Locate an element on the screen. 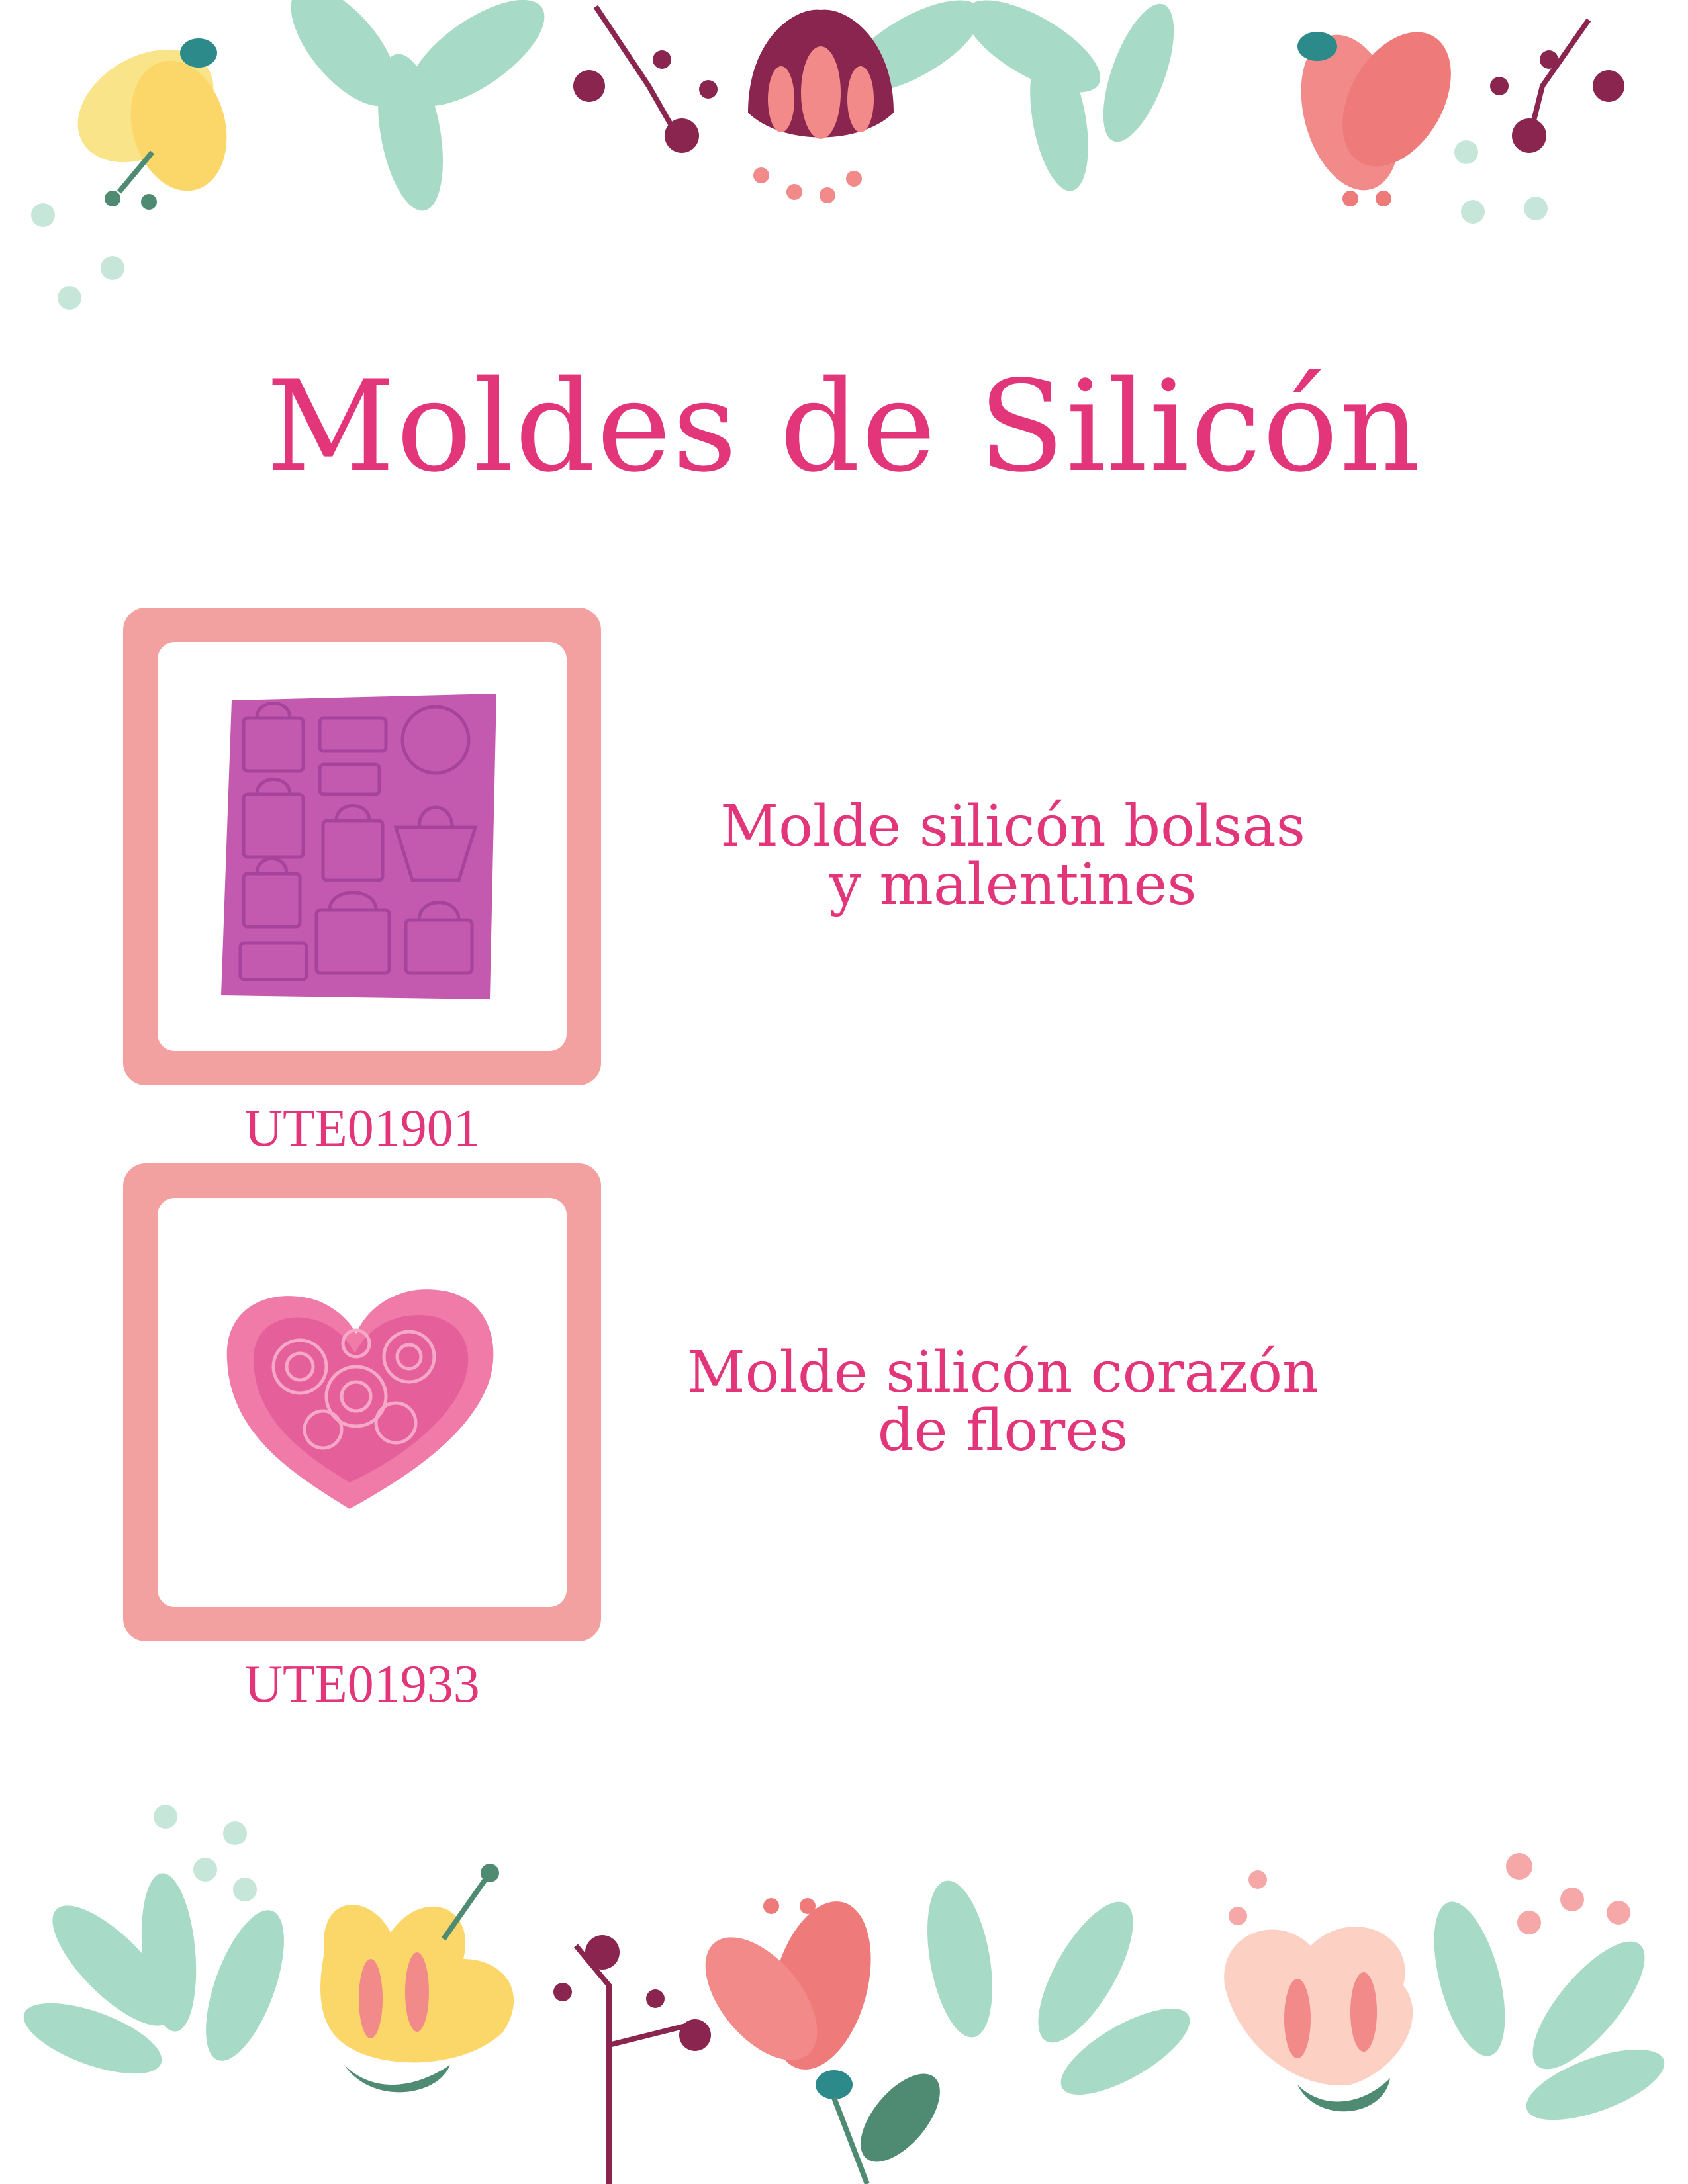 This screenshot has width=1688, height=2184. product-name-line: Molde silicón bolsas is located at coordinates (1012, 827).